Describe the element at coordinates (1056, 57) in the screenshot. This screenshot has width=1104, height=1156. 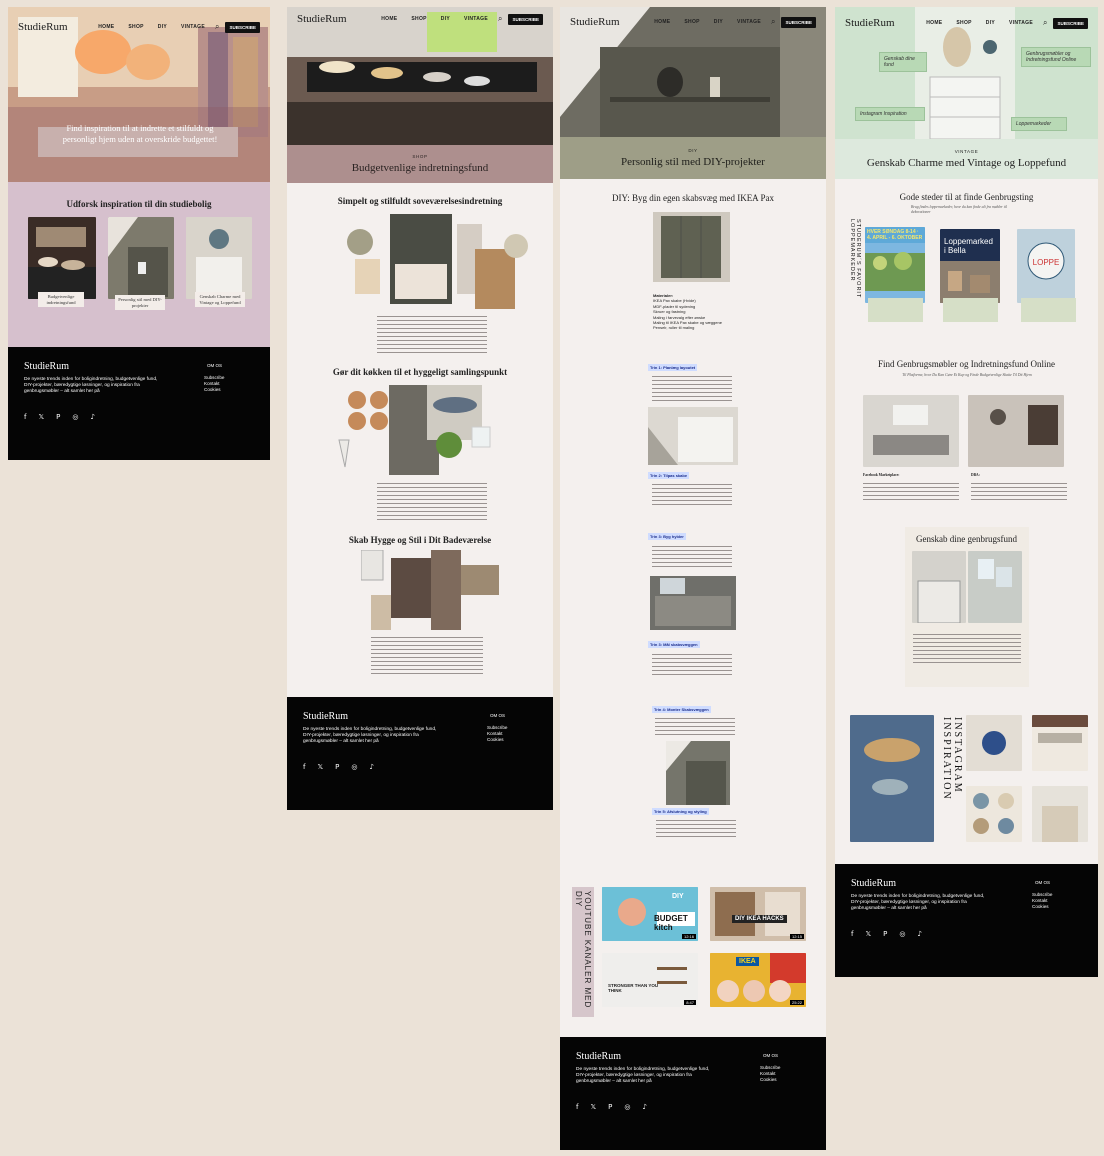
I see `tag-online: Genbrugsmøbler og Indretningsfund Online` at that location.